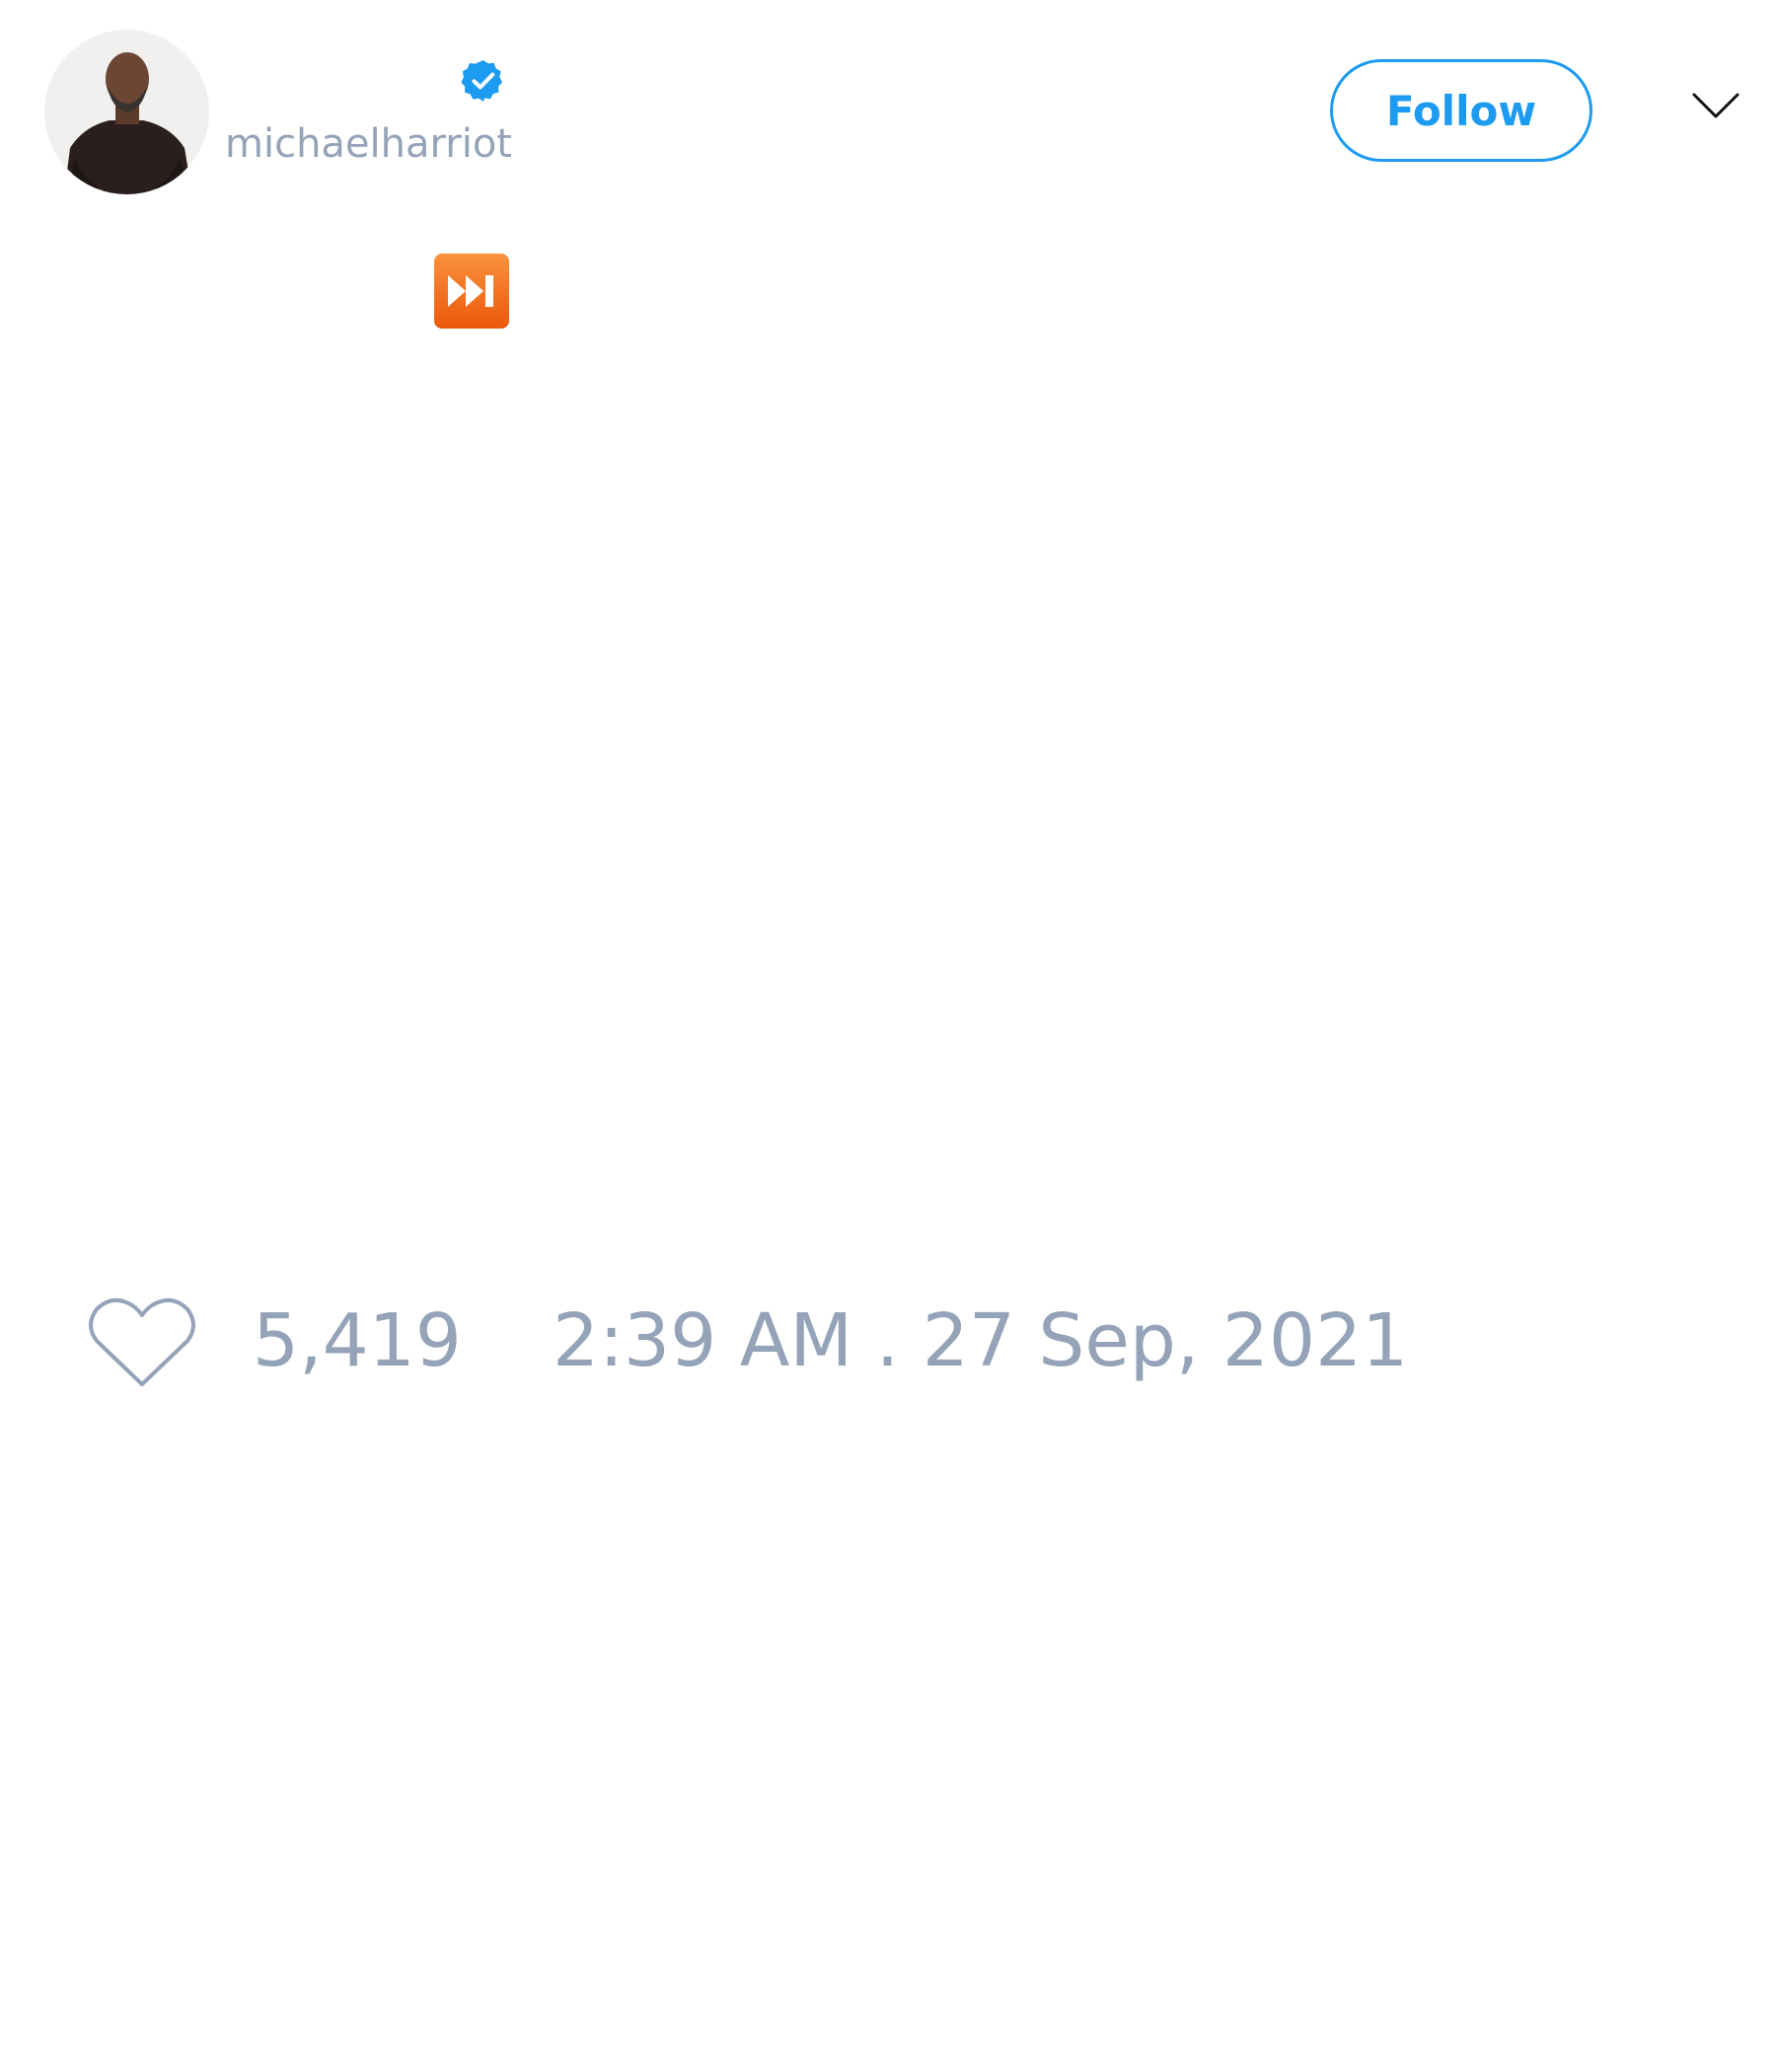  I want to click on user-handle: michaelharriot, so click(368, 144).